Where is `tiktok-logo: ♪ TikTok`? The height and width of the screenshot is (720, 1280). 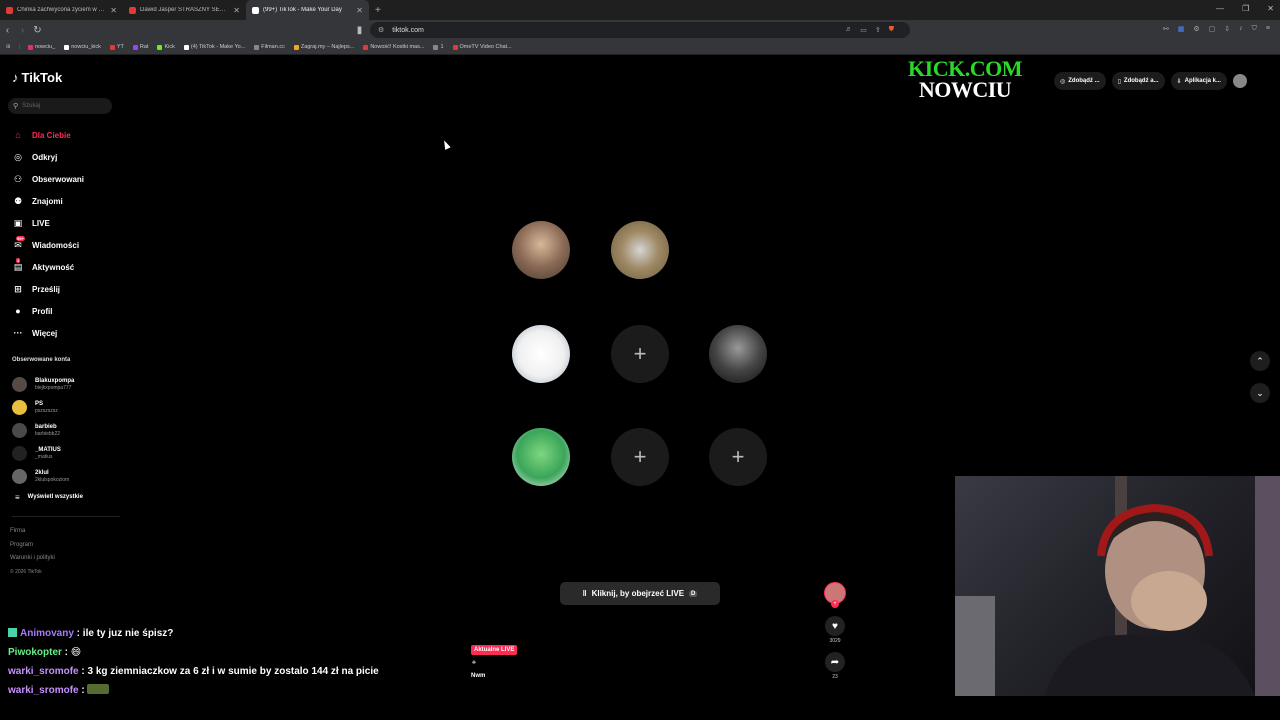 tiktok-logo: ♪ TikTok is located at coordinates (37, 77).